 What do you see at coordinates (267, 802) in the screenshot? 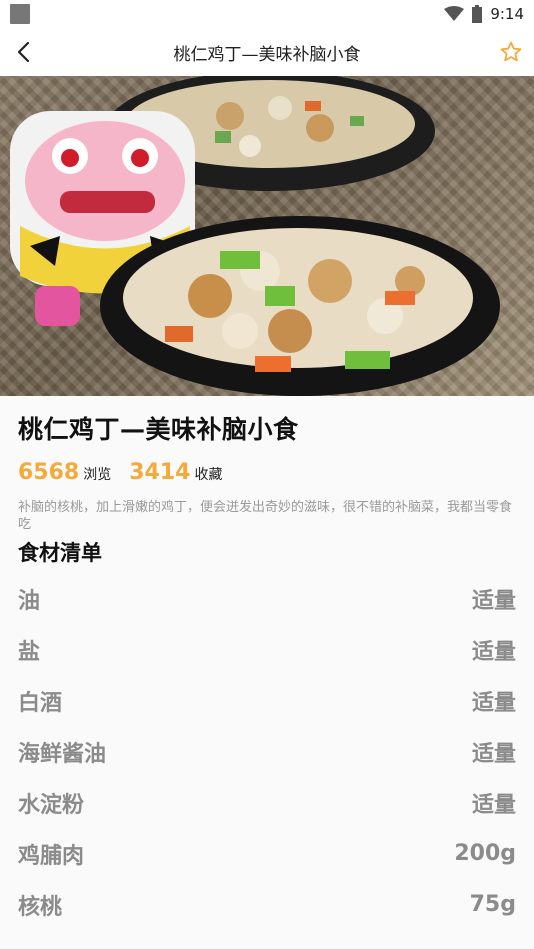
I see `ingredient-row: 水淀粉 适量` at bounding box center [267, 802].